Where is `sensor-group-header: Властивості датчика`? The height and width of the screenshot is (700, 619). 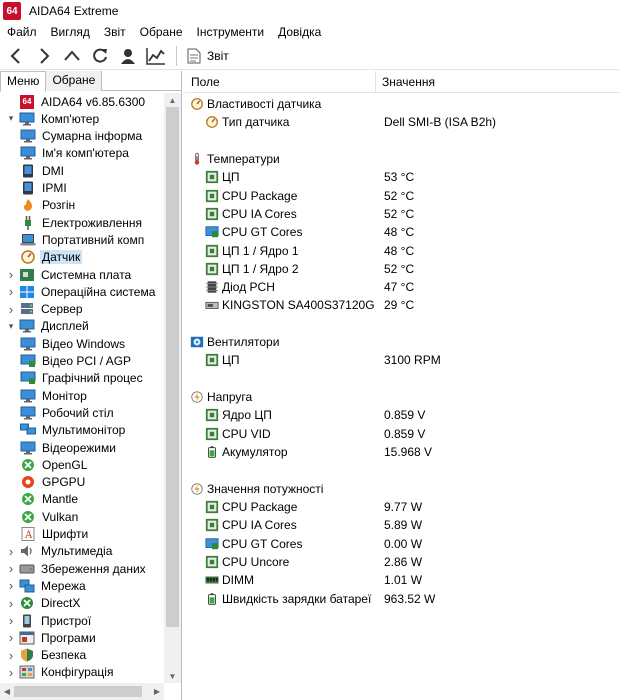 sensor-group-header: Властивості датчика is located at coordinates (255, 104).